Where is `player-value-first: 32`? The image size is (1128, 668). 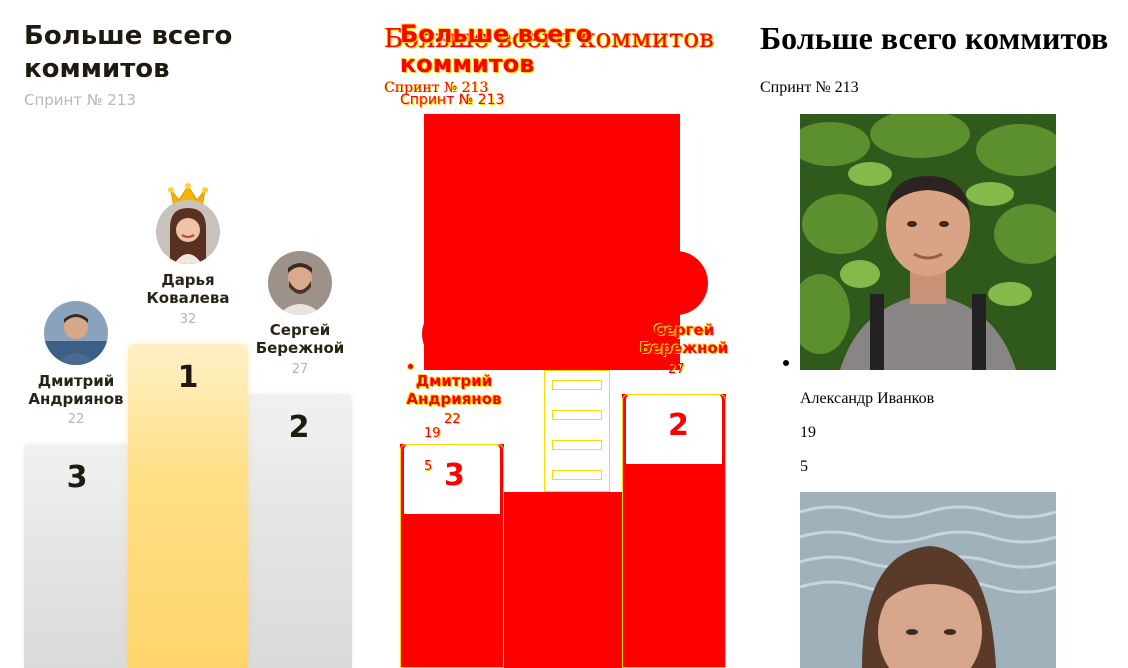 player-value-first: 32 is located at coordinates (188, 319).